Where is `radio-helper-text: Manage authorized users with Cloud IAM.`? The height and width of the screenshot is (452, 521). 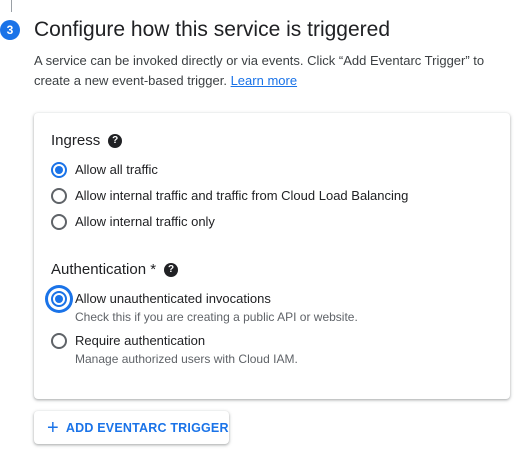 radio-helper-text: Manage authorized users with Cloud IAM. is located at coordinates (186, 359).